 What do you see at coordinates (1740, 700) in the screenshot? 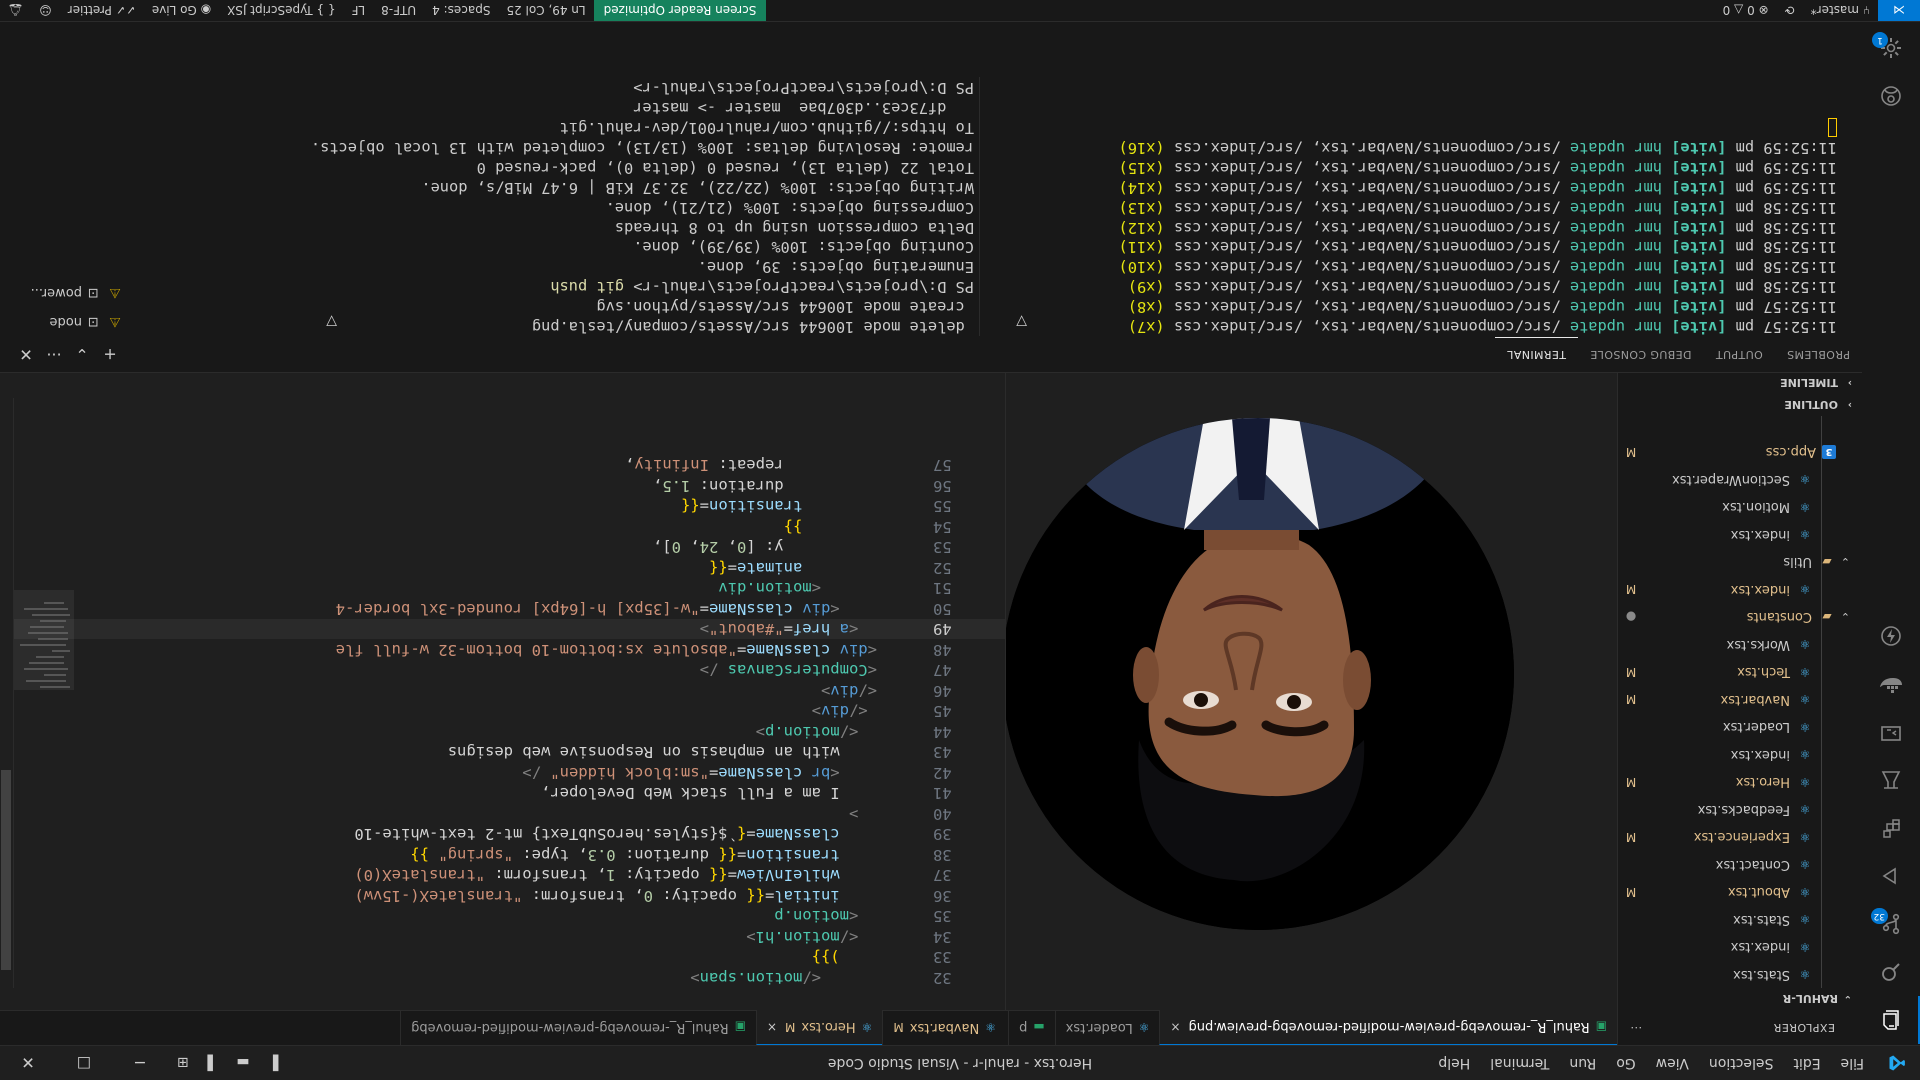
I see `tree-item: ⚛ Navbar.tsx M` at bounding box center [1740, 700].